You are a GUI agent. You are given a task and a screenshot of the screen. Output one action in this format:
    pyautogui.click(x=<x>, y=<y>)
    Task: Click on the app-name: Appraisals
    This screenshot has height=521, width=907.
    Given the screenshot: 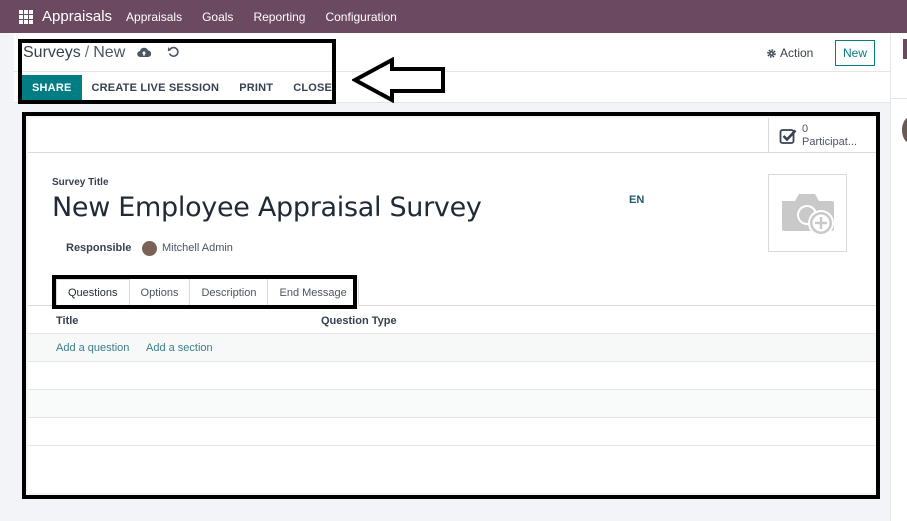 What is the action you would take?
    pyautogui.click(x=77, y=16)
    